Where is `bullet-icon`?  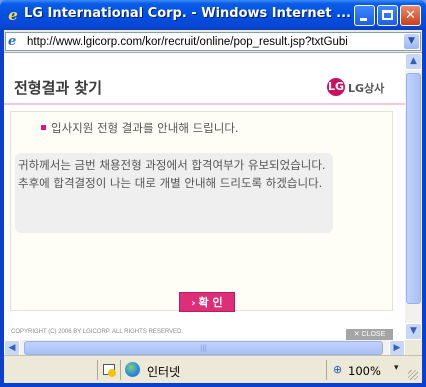 bullet-icon is located at coordinates (43, 127).